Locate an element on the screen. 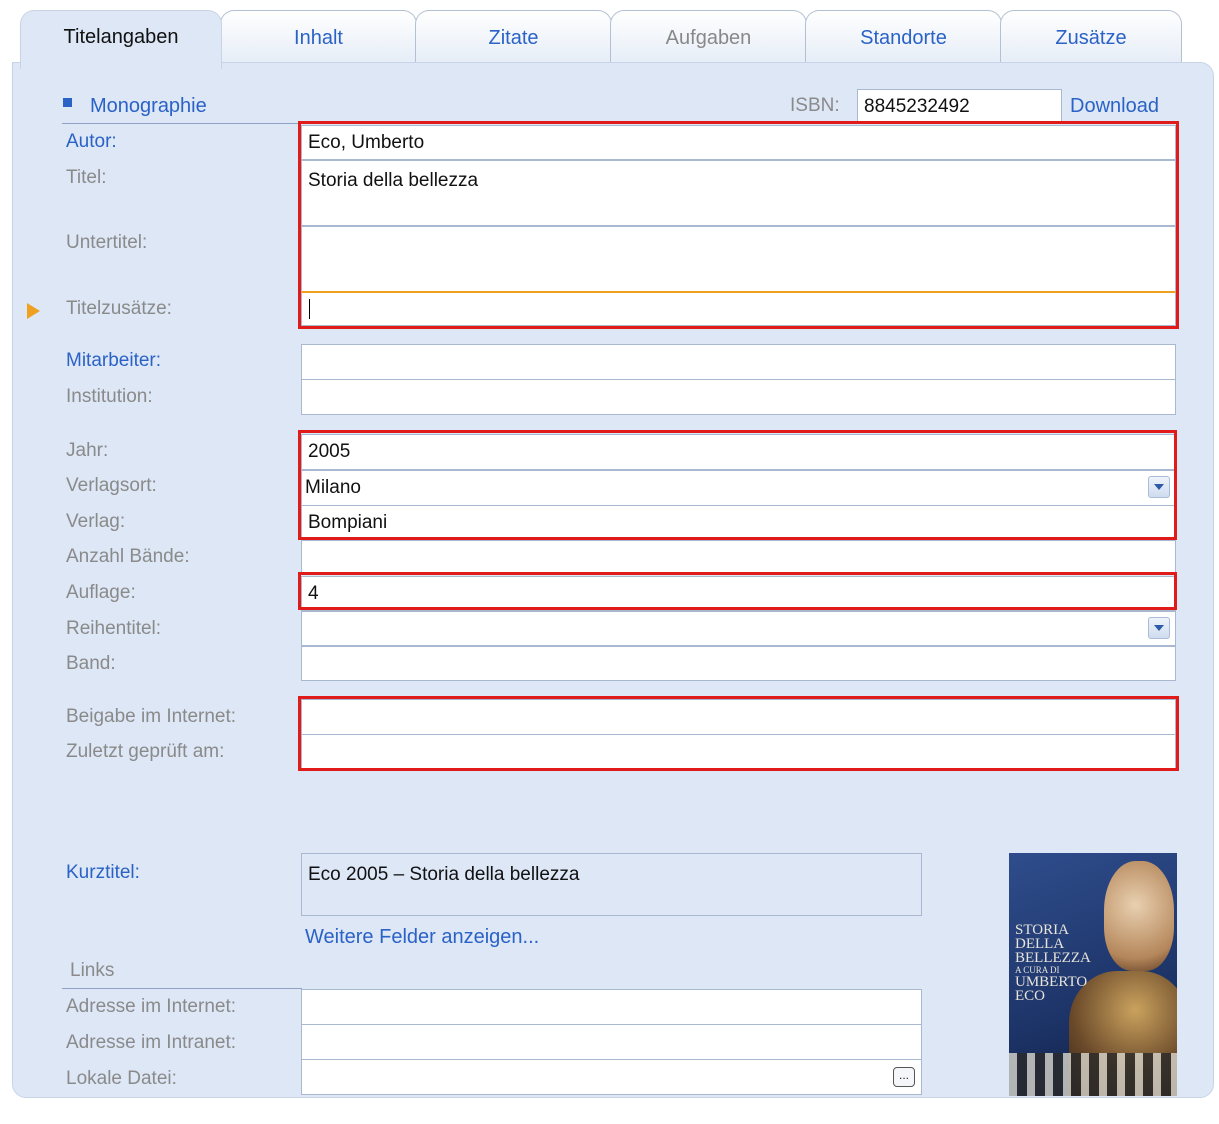 This screenshot has width=1219, height=1124. mitarbeiter-label: Mitarbeiter: is located at coordinates (113, 361).